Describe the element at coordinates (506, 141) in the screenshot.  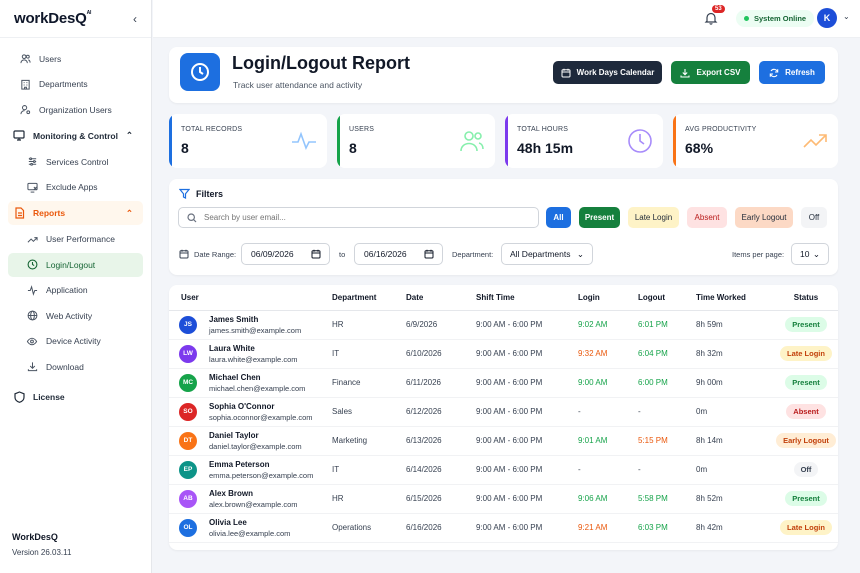
I see `accent-bar` at that location.